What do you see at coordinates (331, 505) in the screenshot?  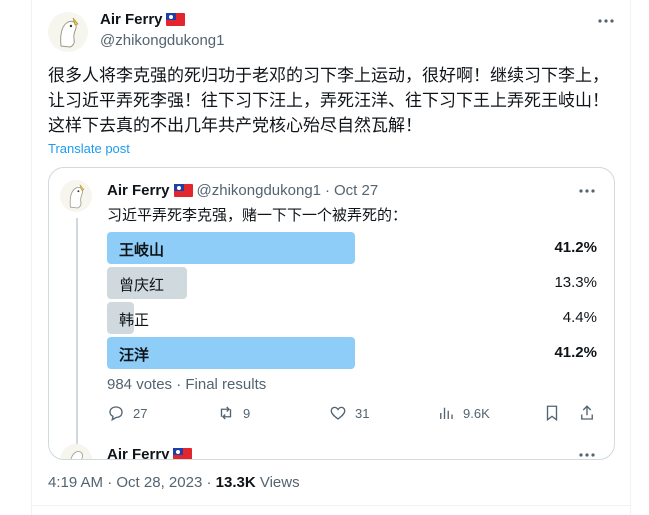 I see `divider` at bounding box center [331, 505].